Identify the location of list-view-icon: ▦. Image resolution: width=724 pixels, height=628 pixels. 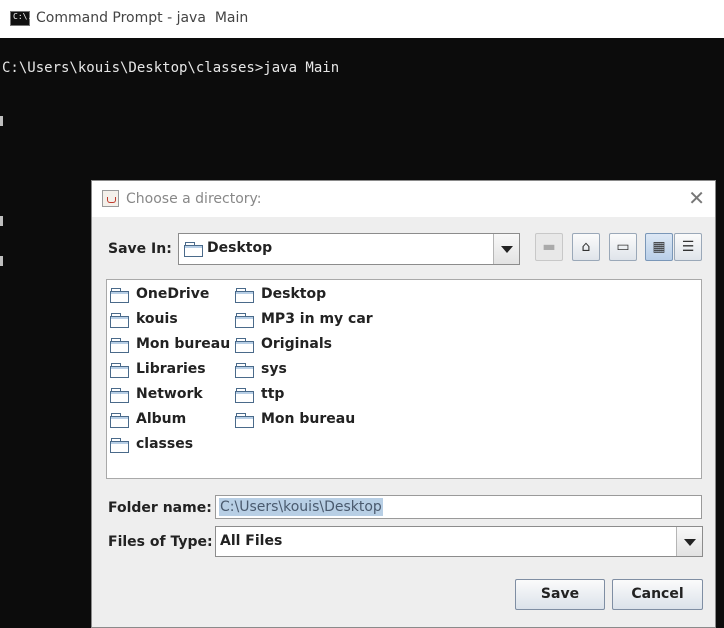
(659, 247).